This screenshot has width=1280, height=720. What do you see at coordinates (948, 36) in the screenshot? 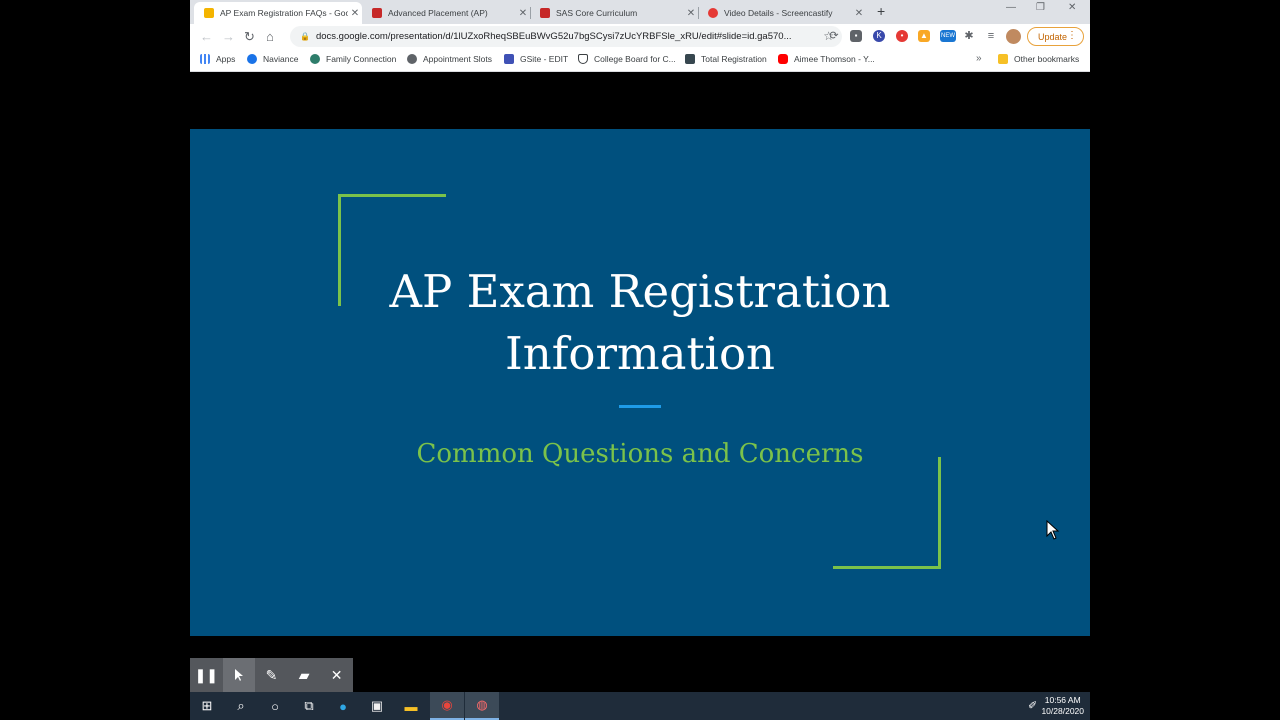
I see `new-extension-icon: NEW` at bounding box center [948, 36].